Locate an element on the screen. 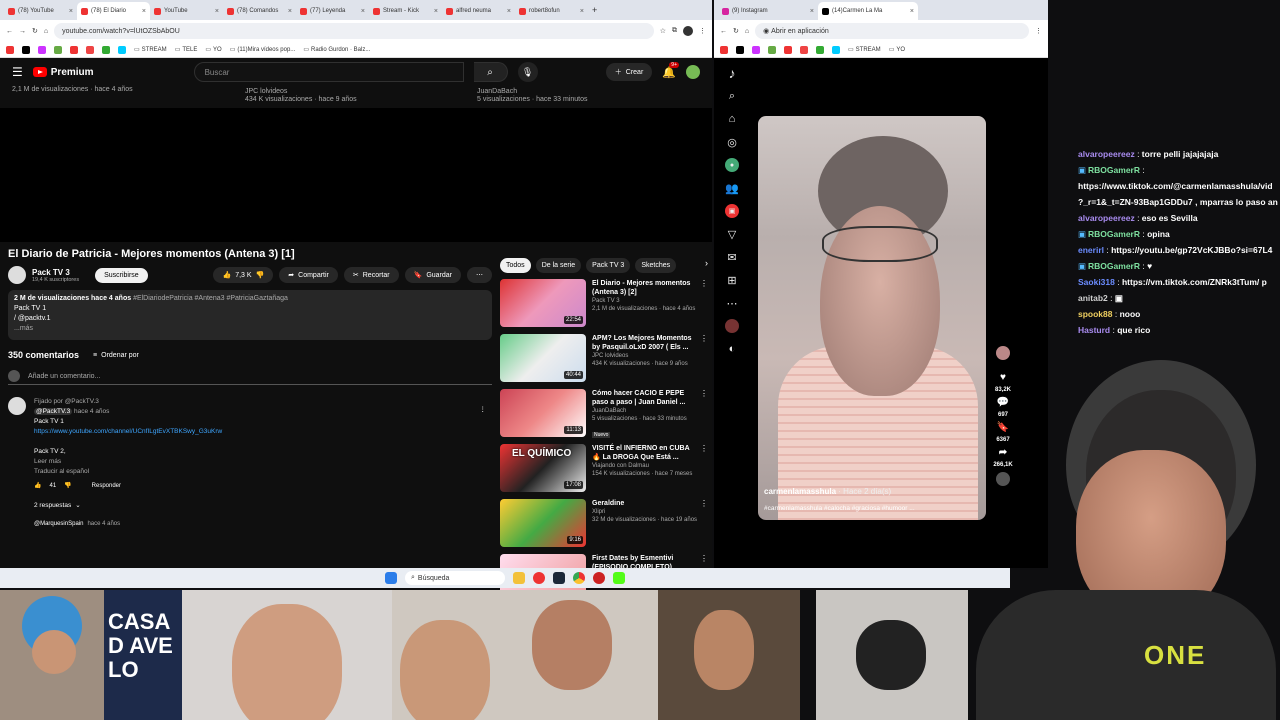  chip-0: Todos is located at coordinates (515, 265).